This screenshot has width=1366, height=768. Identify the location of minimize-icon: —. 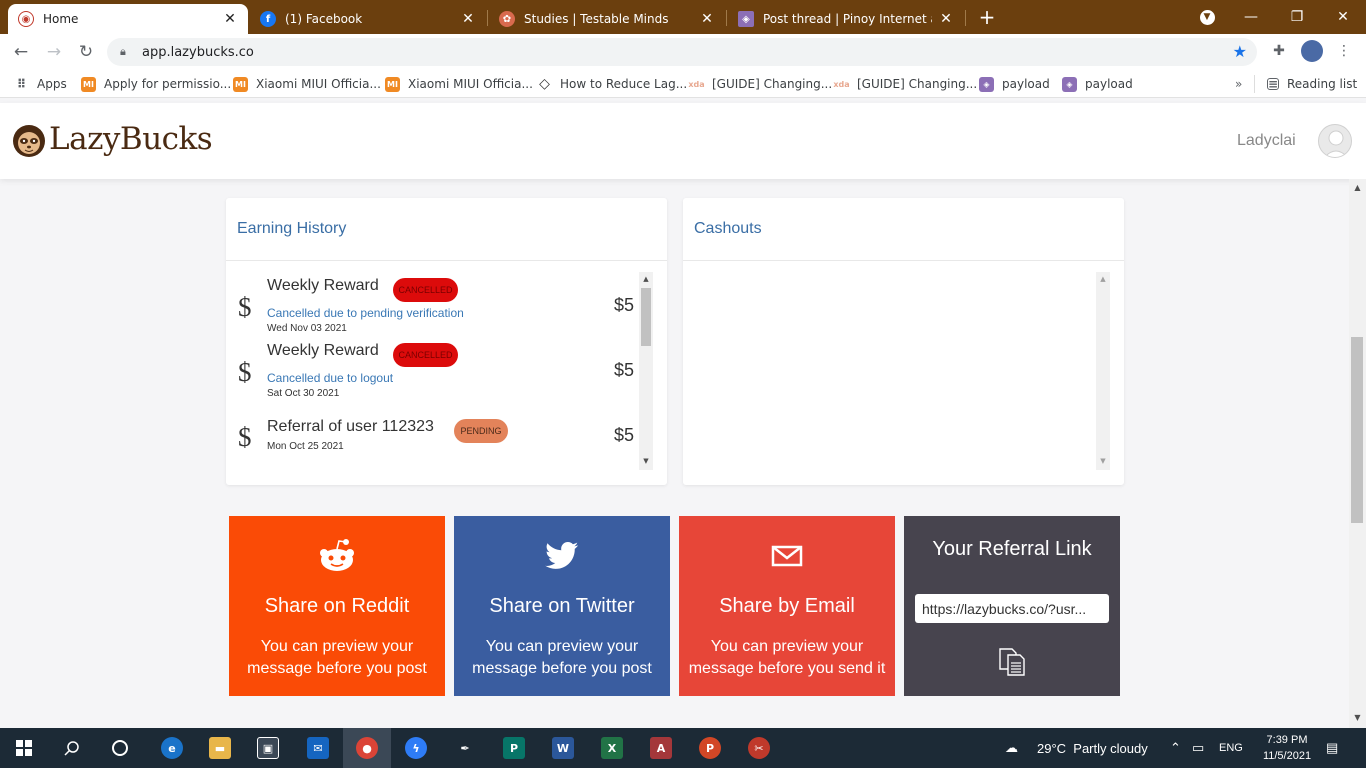
(1251, 17).